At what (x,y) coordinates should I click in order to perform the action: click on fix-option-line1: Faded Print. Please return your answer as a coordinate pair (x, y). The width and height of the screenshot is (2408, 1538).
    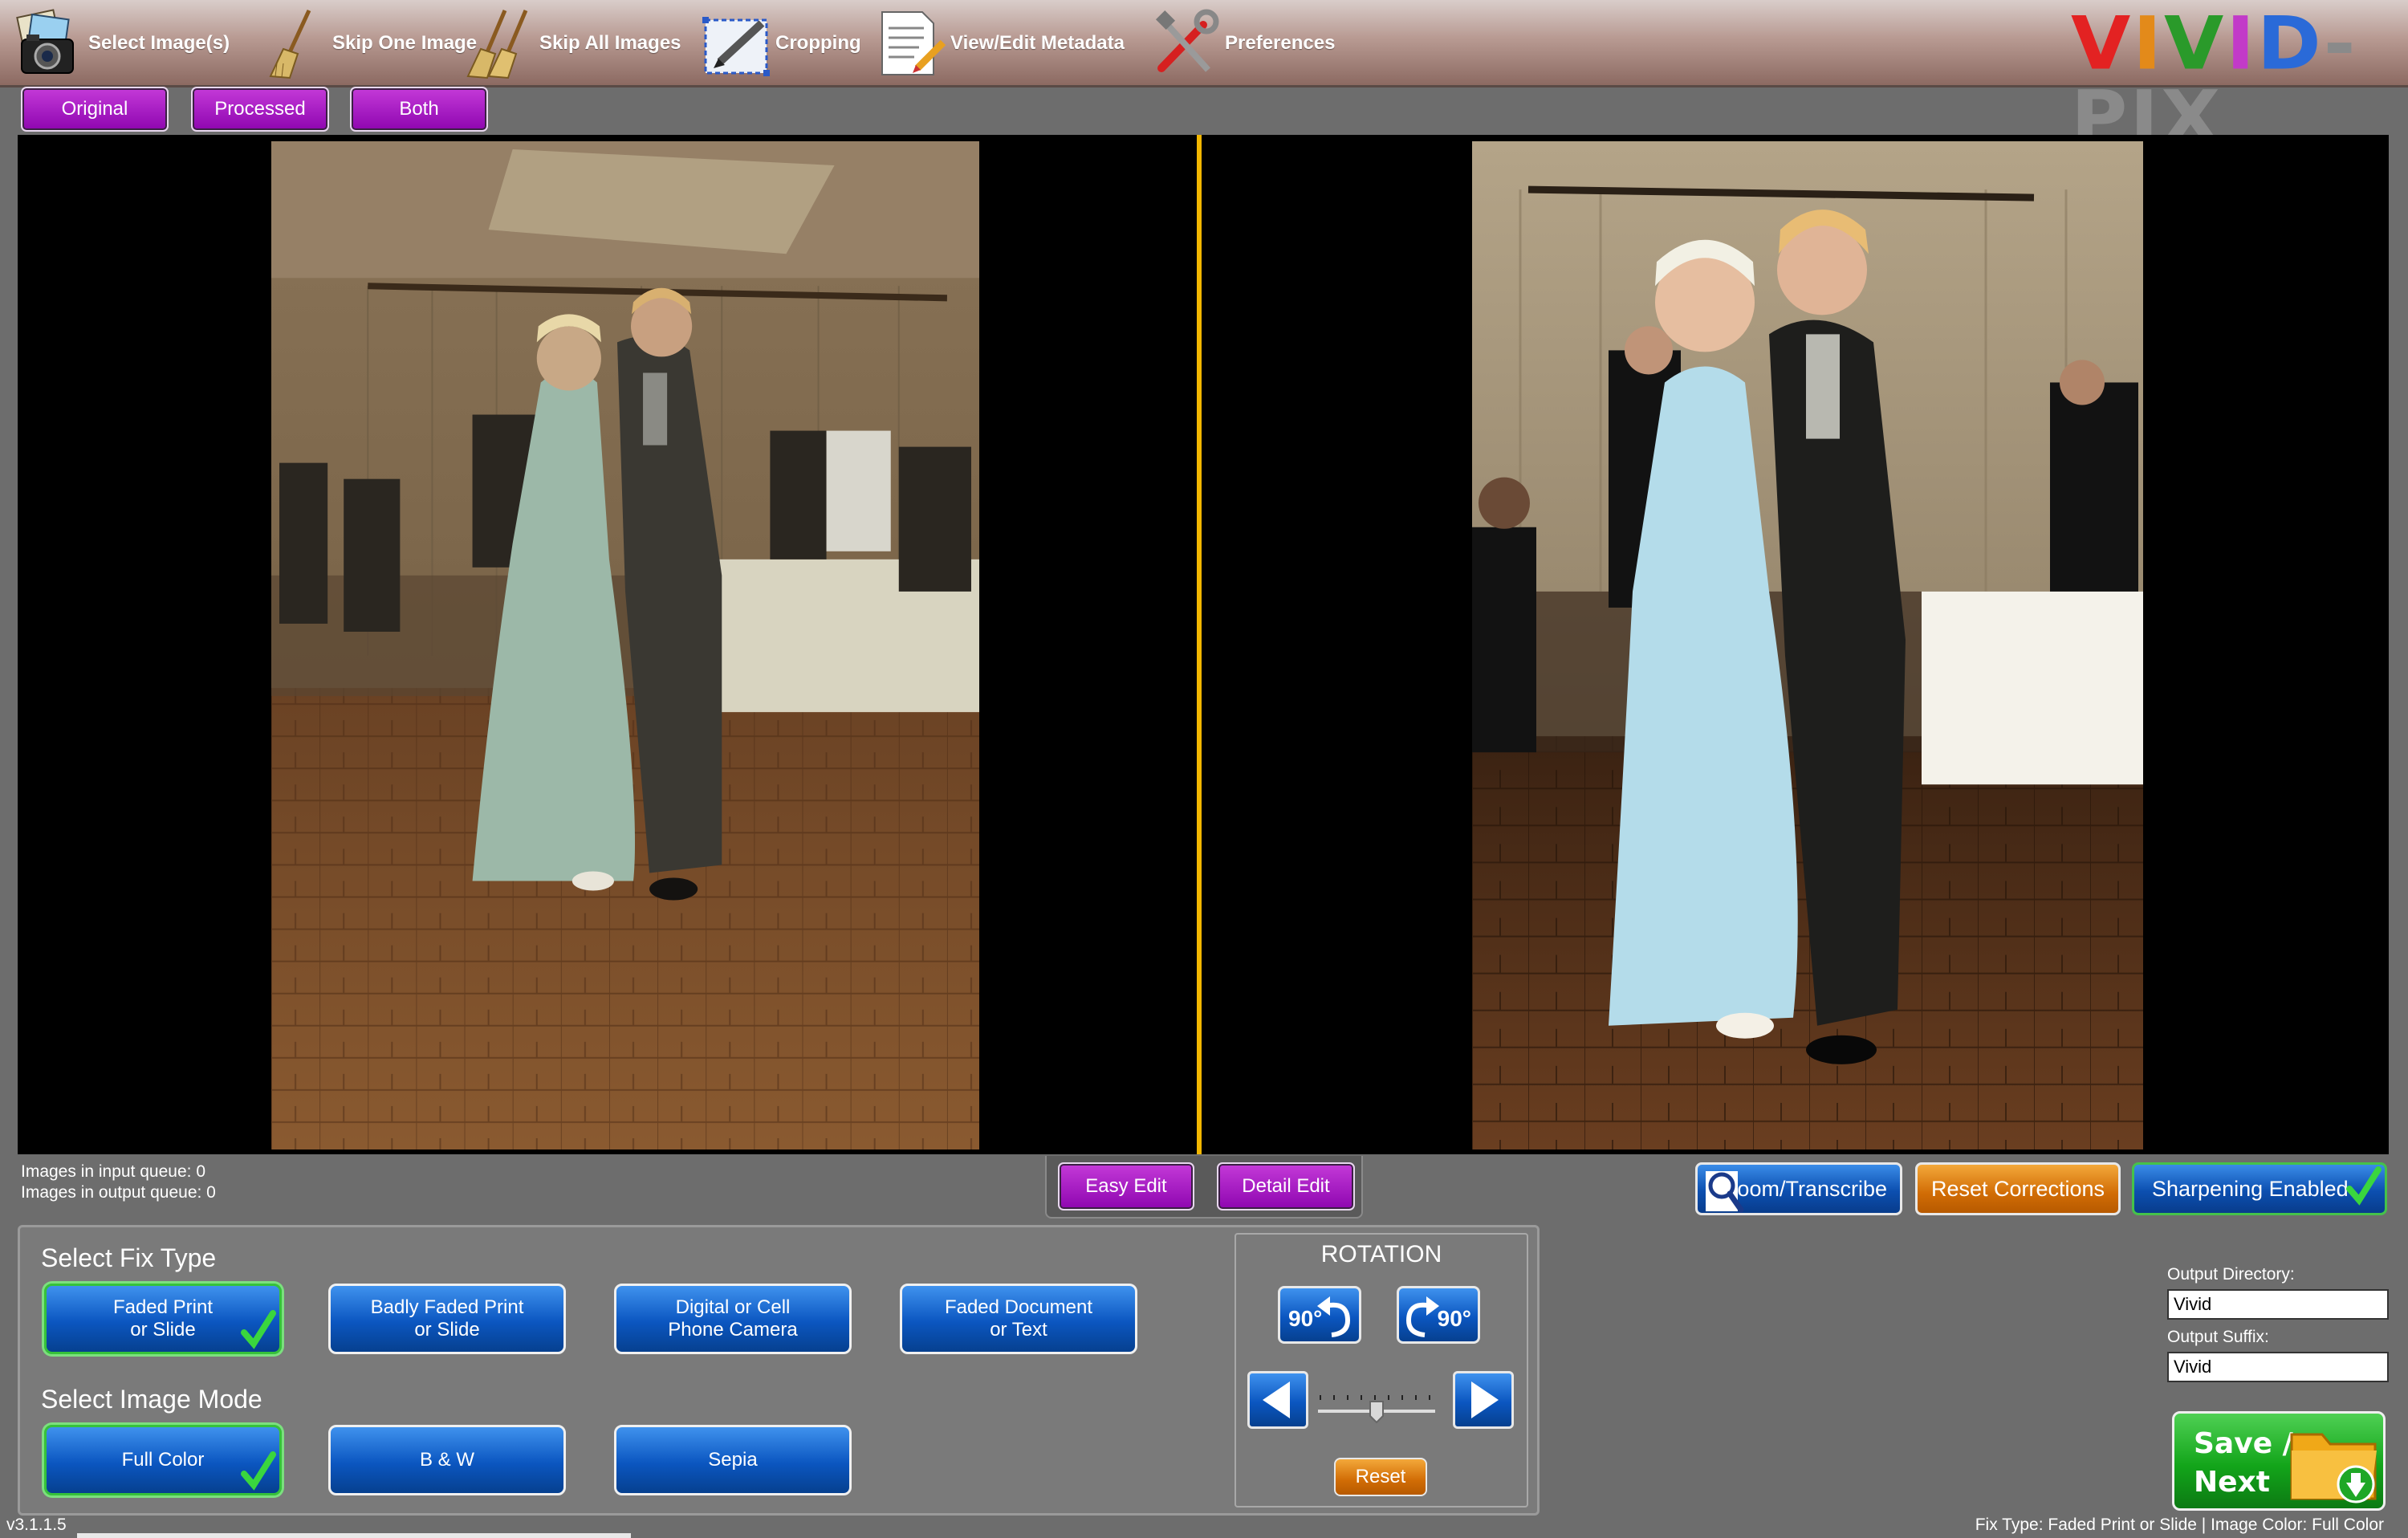
    Looking at the image, I should click on (163, 1307).